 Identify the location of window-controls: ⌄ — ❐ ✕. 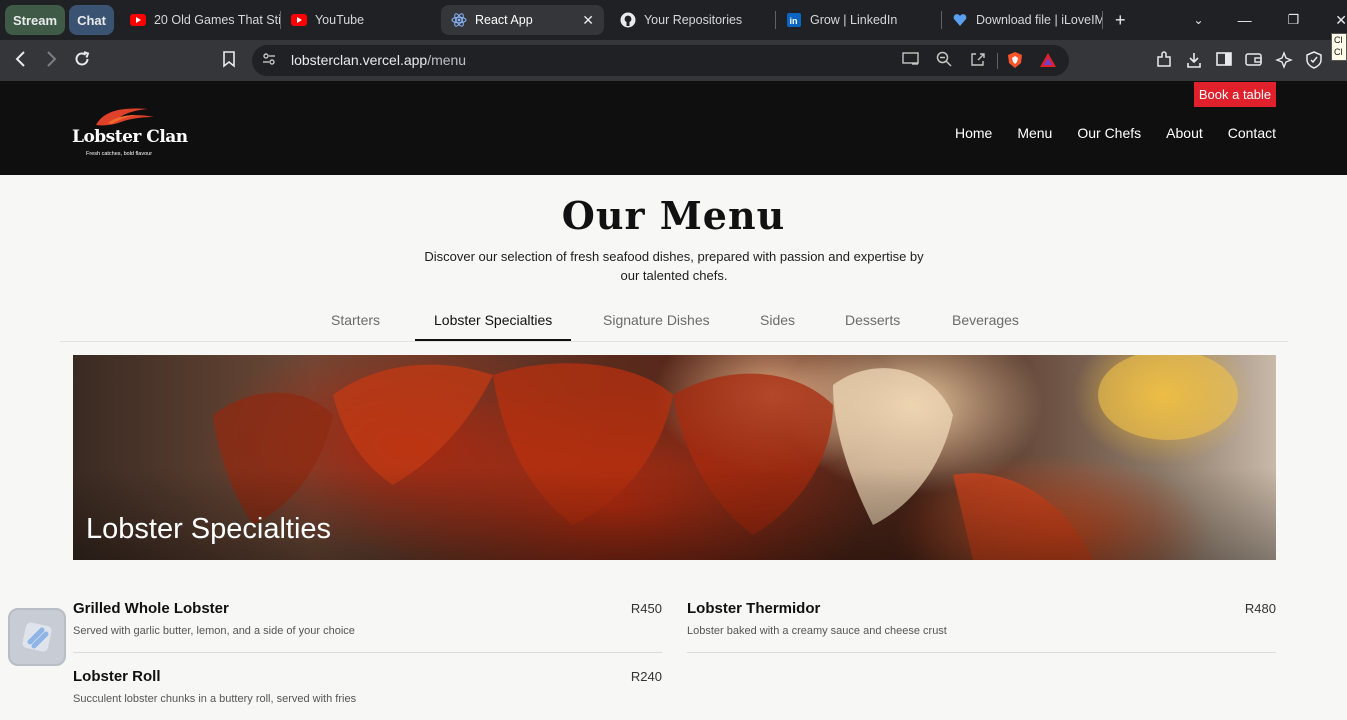
(1270, 20).